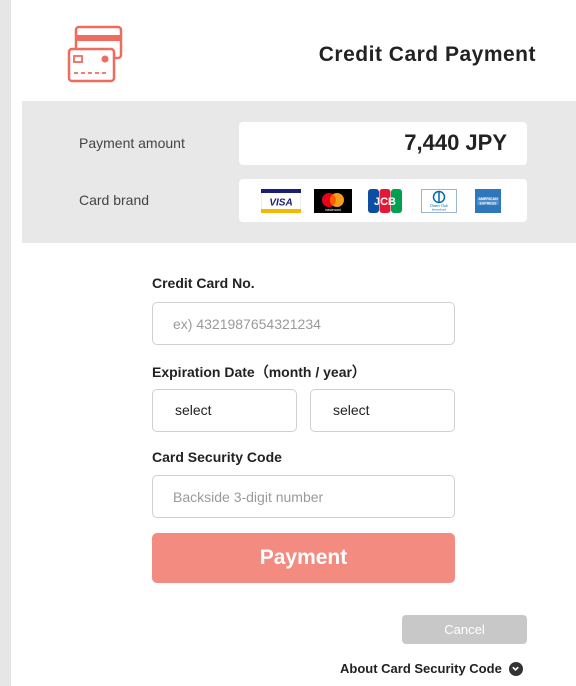  Describe the element at coordinates (439, 210) in the screenshot. I see `svg-text: International` at that location.